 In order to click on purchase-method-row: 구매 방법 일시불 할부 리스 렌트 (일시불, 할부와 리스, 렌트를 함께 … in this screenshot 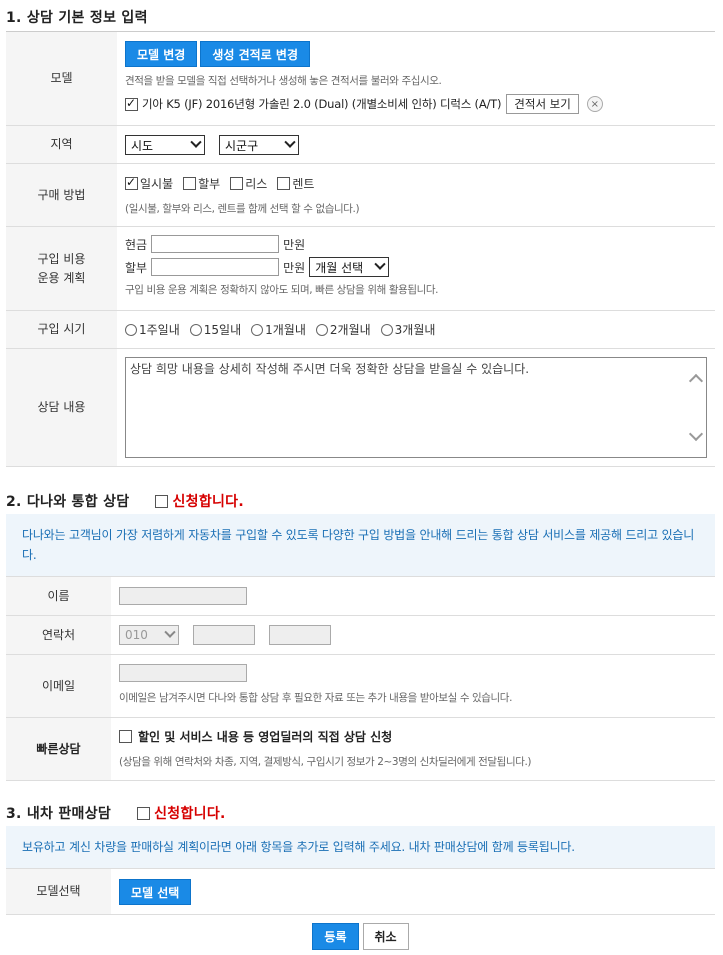, I will do `click(360, 195)`.